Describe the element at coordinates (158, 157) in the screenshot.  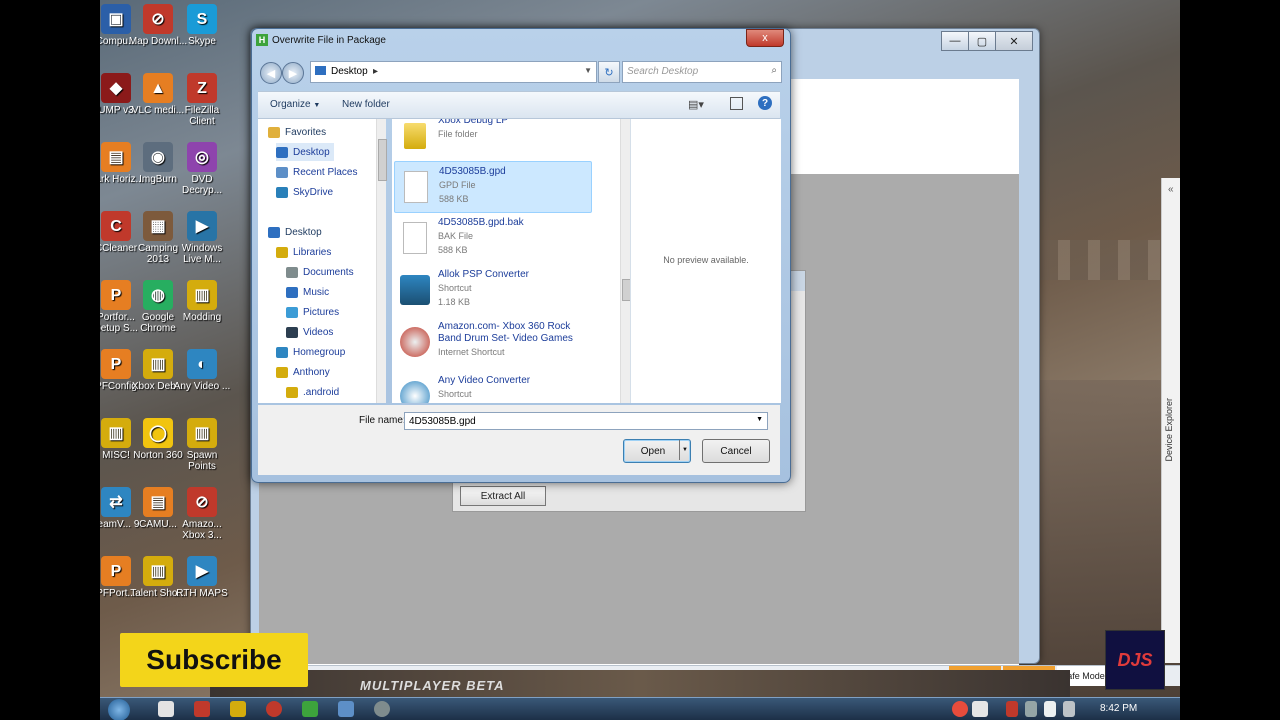
I see `desktop-app-icon: ◉` at that location.